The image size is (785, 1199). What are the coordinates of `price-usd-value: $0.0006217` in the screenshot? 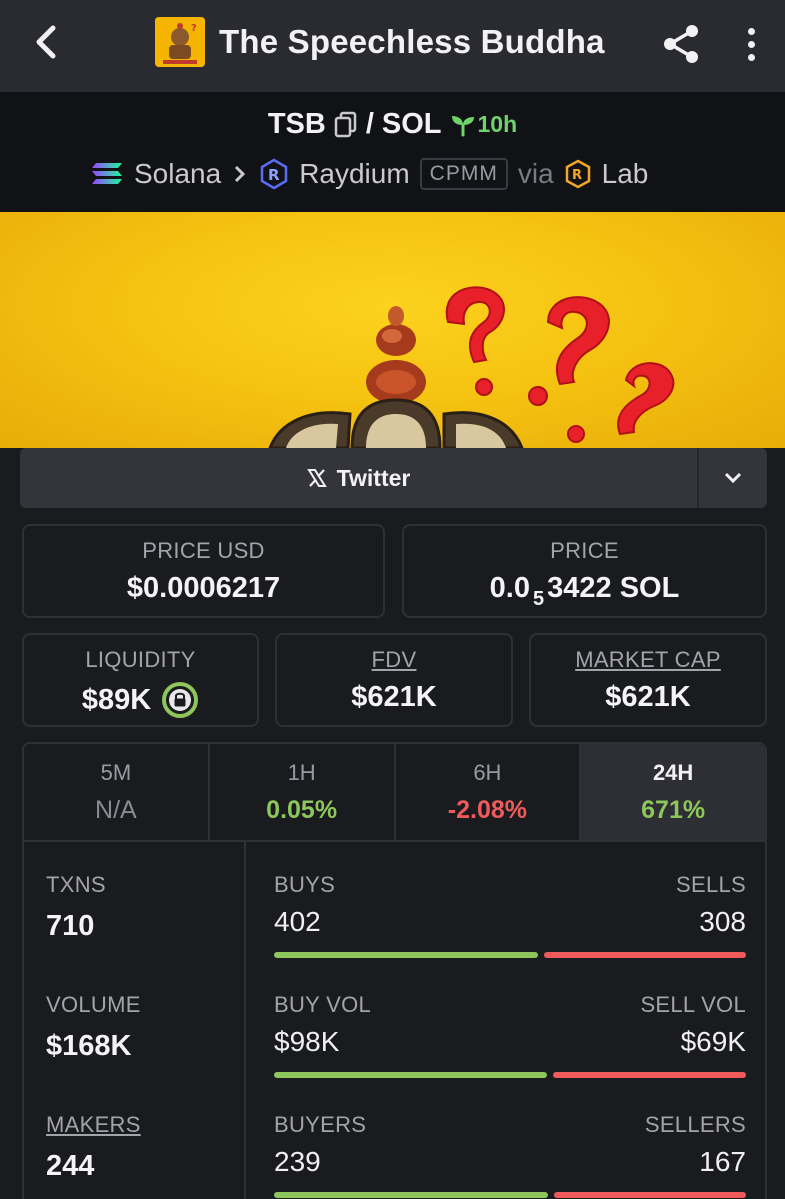 It's located at (203, 588).